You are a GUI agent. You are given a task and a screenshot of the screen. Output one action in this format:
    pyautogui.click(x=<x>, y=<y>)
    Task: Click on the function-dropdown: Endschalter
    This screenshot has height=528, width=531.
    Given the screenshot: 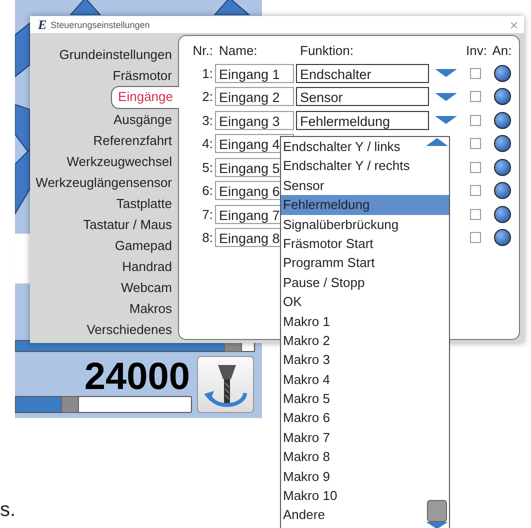 What is the action you would take?
    pyautogui.click(x=362, y=73)
    